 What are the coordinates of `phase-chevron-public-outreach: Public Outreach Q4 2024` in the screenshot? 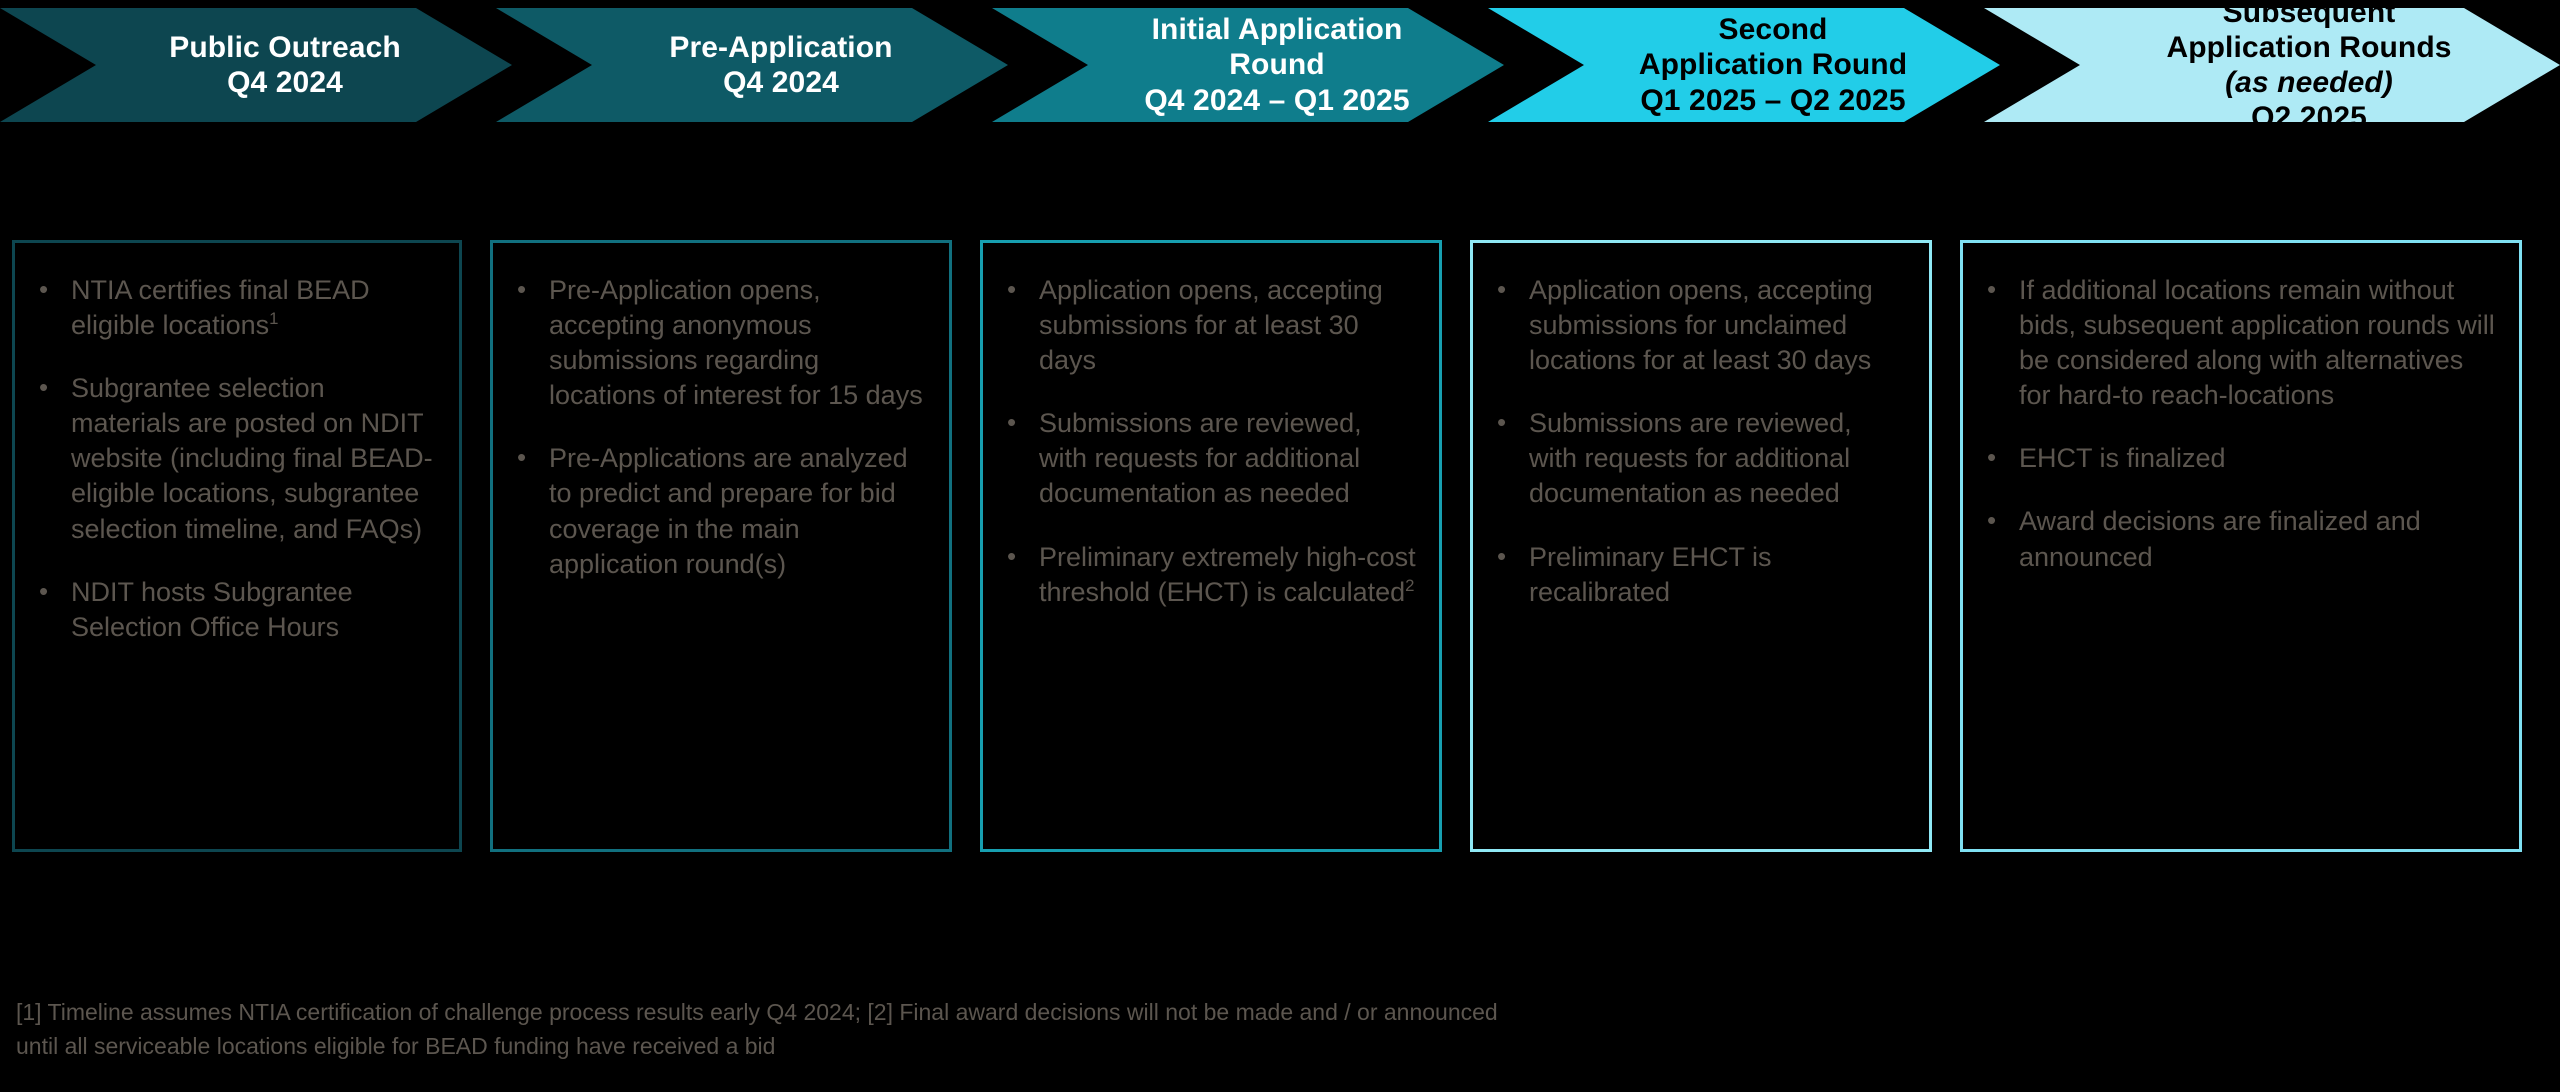 It's located at (256, 65).